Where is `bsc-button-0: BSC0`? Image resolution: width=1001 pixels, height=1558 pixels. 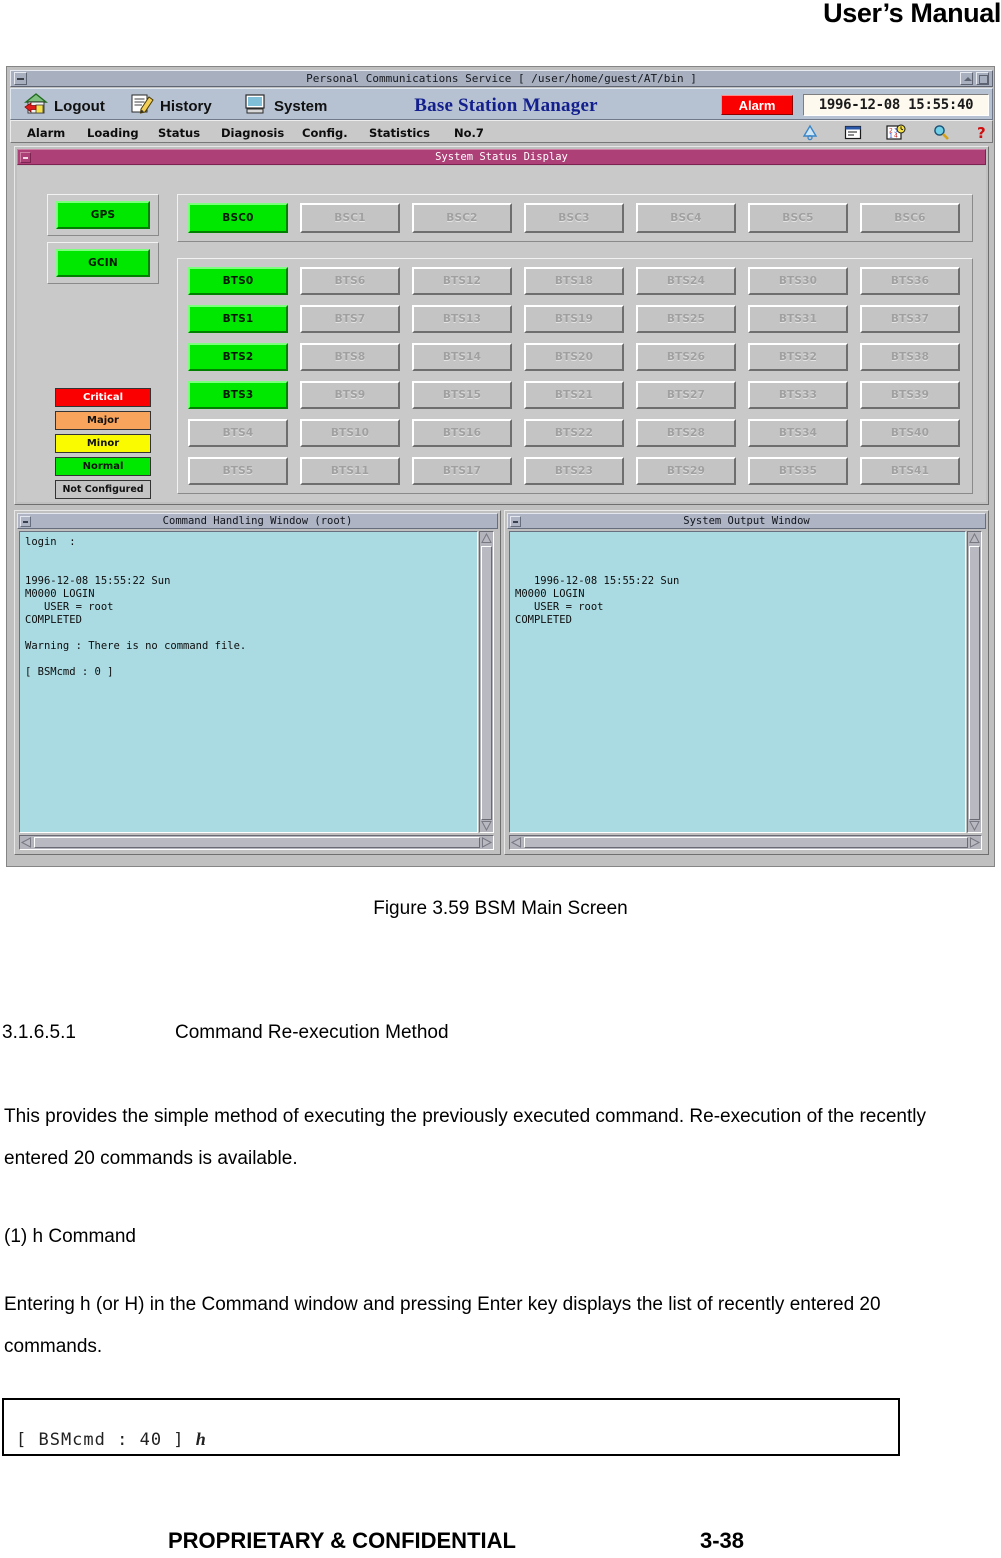 bsc-button-0: BSC0 is located at coordinates (238, 218).